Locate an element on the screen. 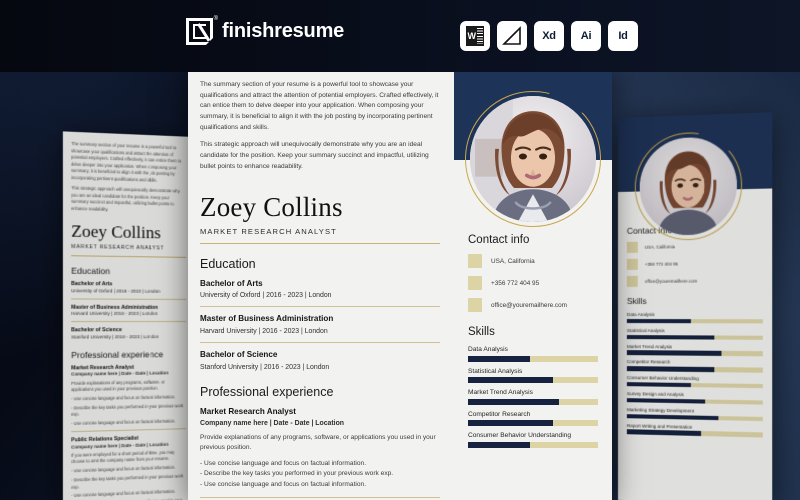  contact-heading: Contact info is located at coordinates (499, 240).